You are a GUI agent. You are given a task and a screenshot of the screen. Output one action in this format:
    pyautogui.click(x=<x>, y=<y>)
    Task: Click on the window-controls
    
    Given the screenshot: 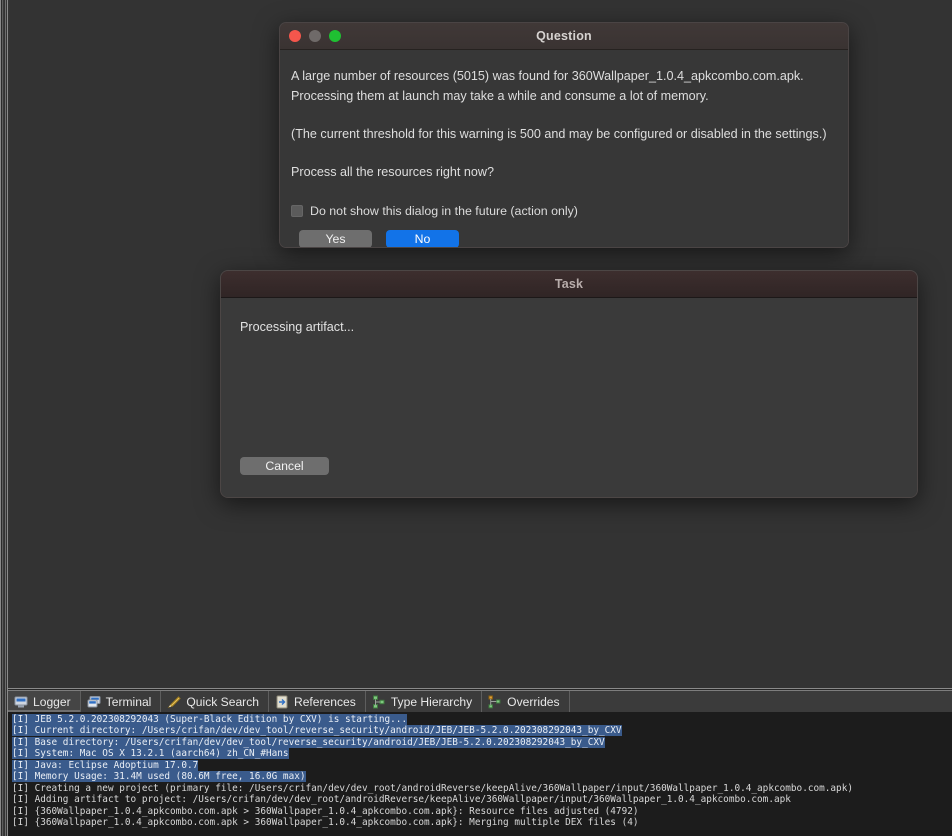 What is the action you would take?
    pyautogui.click(x=315, y=36)
    